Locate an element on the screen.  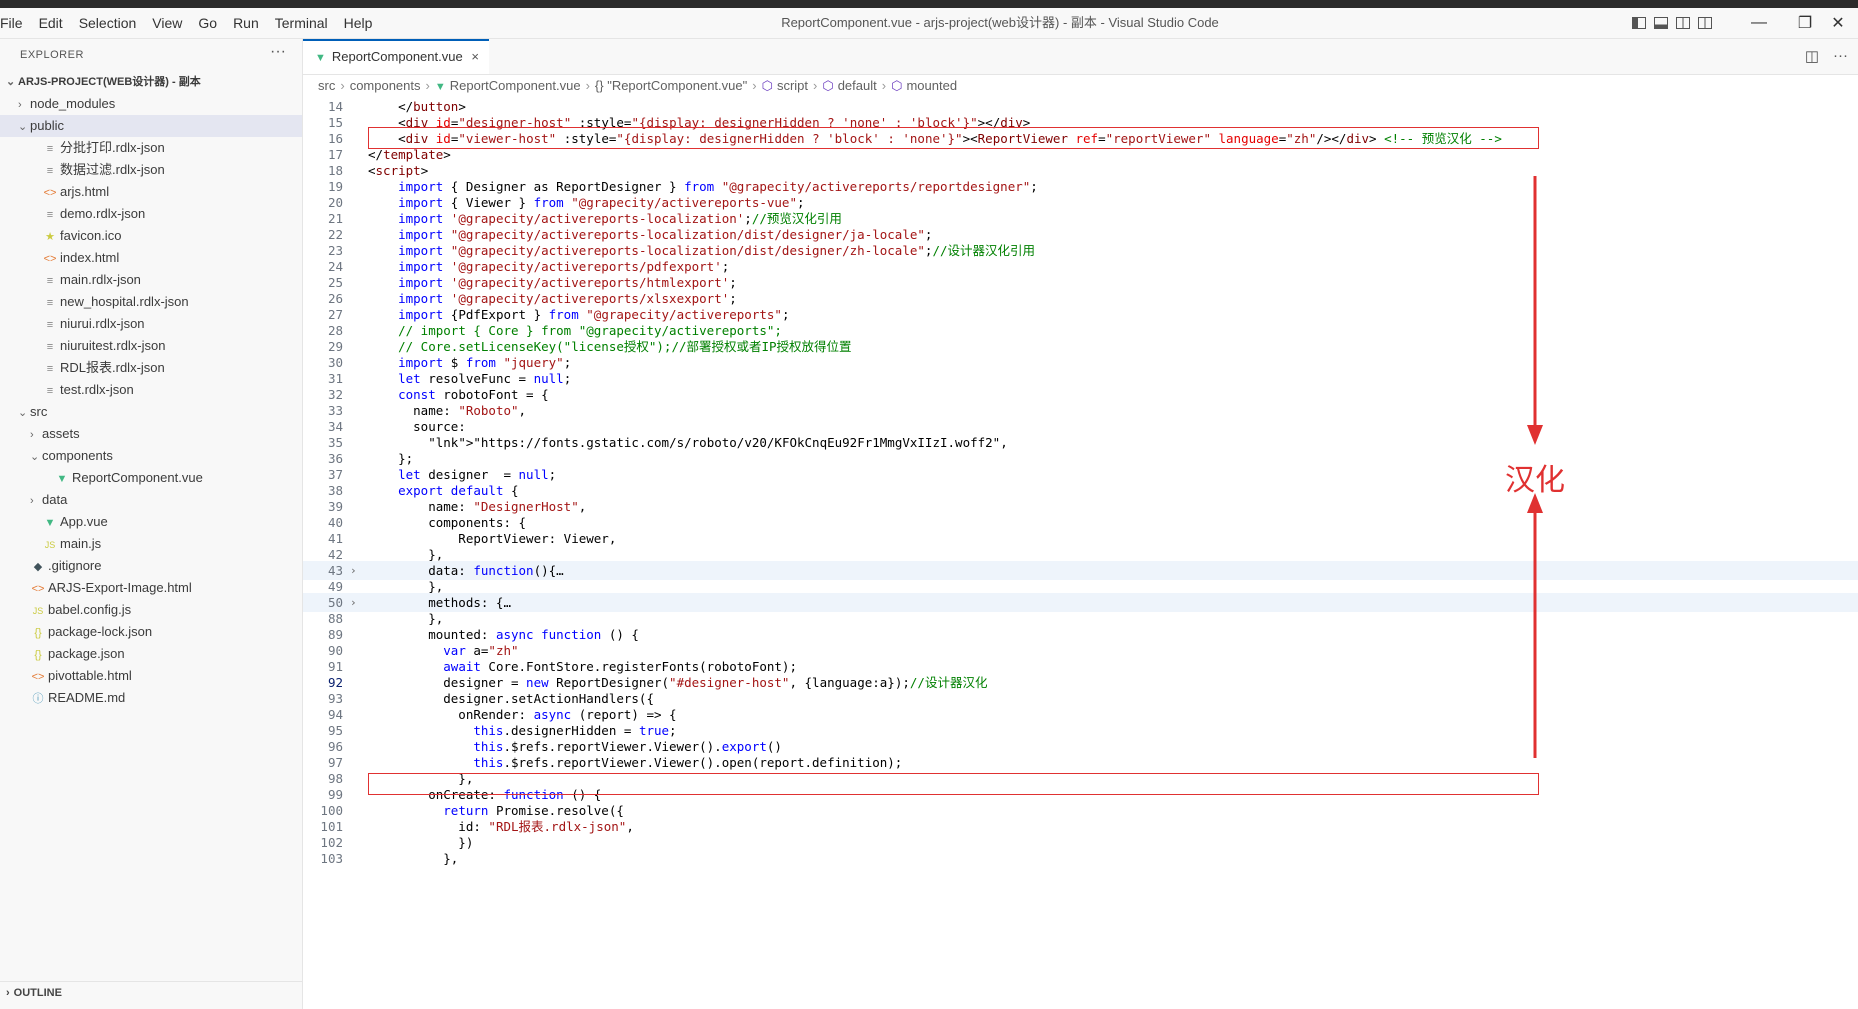
tree-item: <> ARJS-Export-Image.html is located at coordinates (151, 588).